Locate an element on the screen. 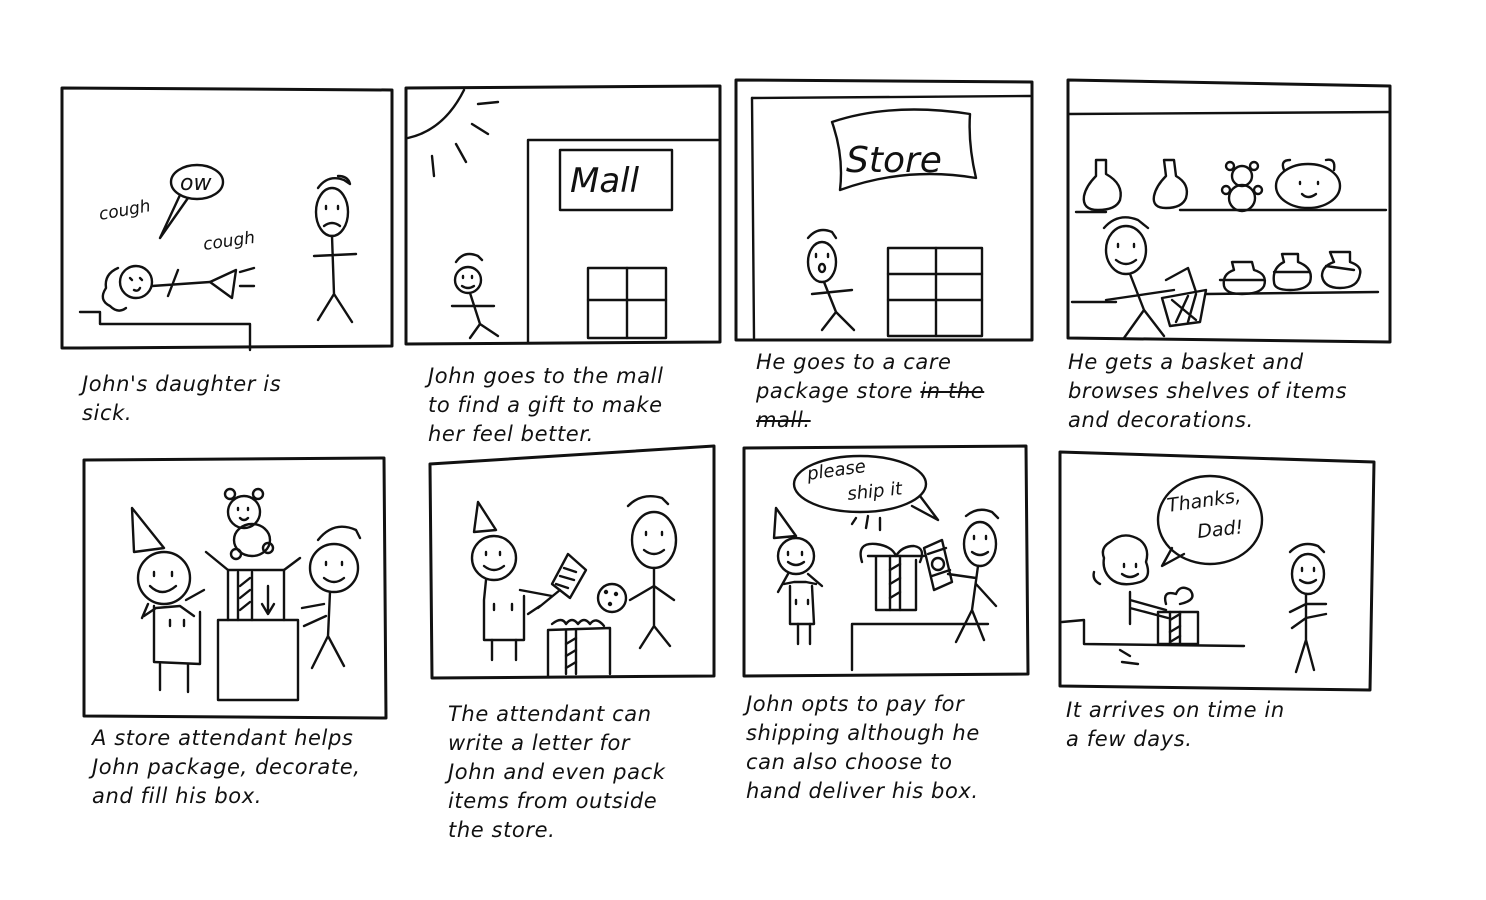 The image size is (1486, 900). caption-line: It arrives on time in is located at coordinates (1175, 710).